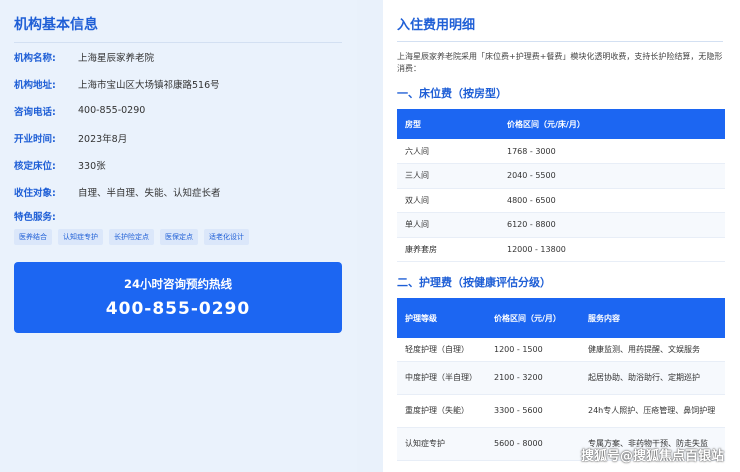 This screenshot has width=740, height=472. What do you see at coordinates (652, 411) in the screenshot?
I see `service-content: 24h专人照护、压疮管理、鼻饲护理` at bounding box center [652, 411].